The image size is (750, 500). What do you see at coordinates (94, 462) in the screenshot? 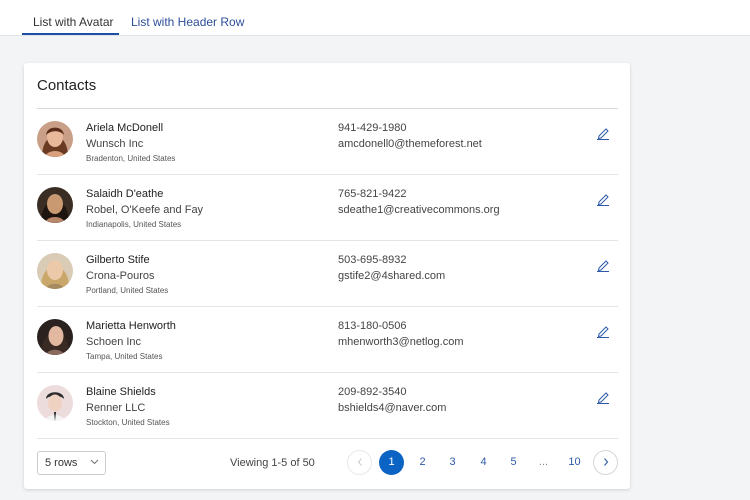
I see `chevron-down-icon` at bounding box center [94, 462].